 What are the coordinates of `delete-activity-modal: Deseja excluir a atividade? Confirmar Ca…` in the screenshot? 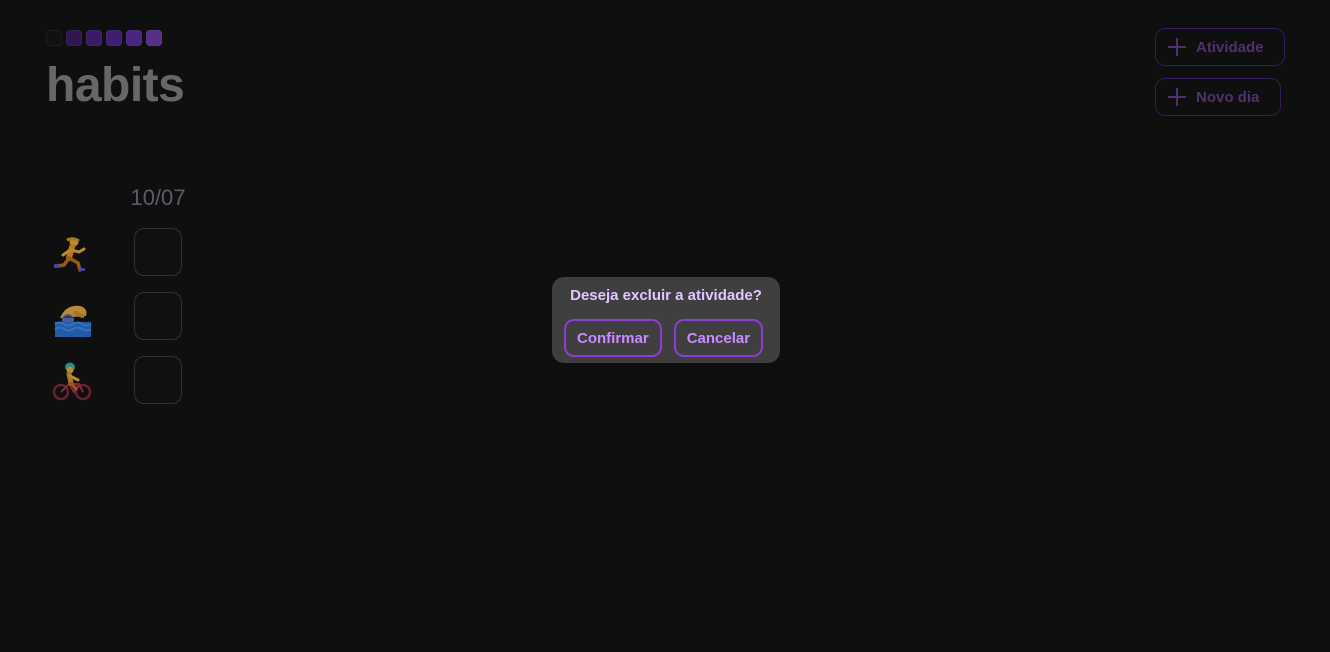 It's located at (666, 320).